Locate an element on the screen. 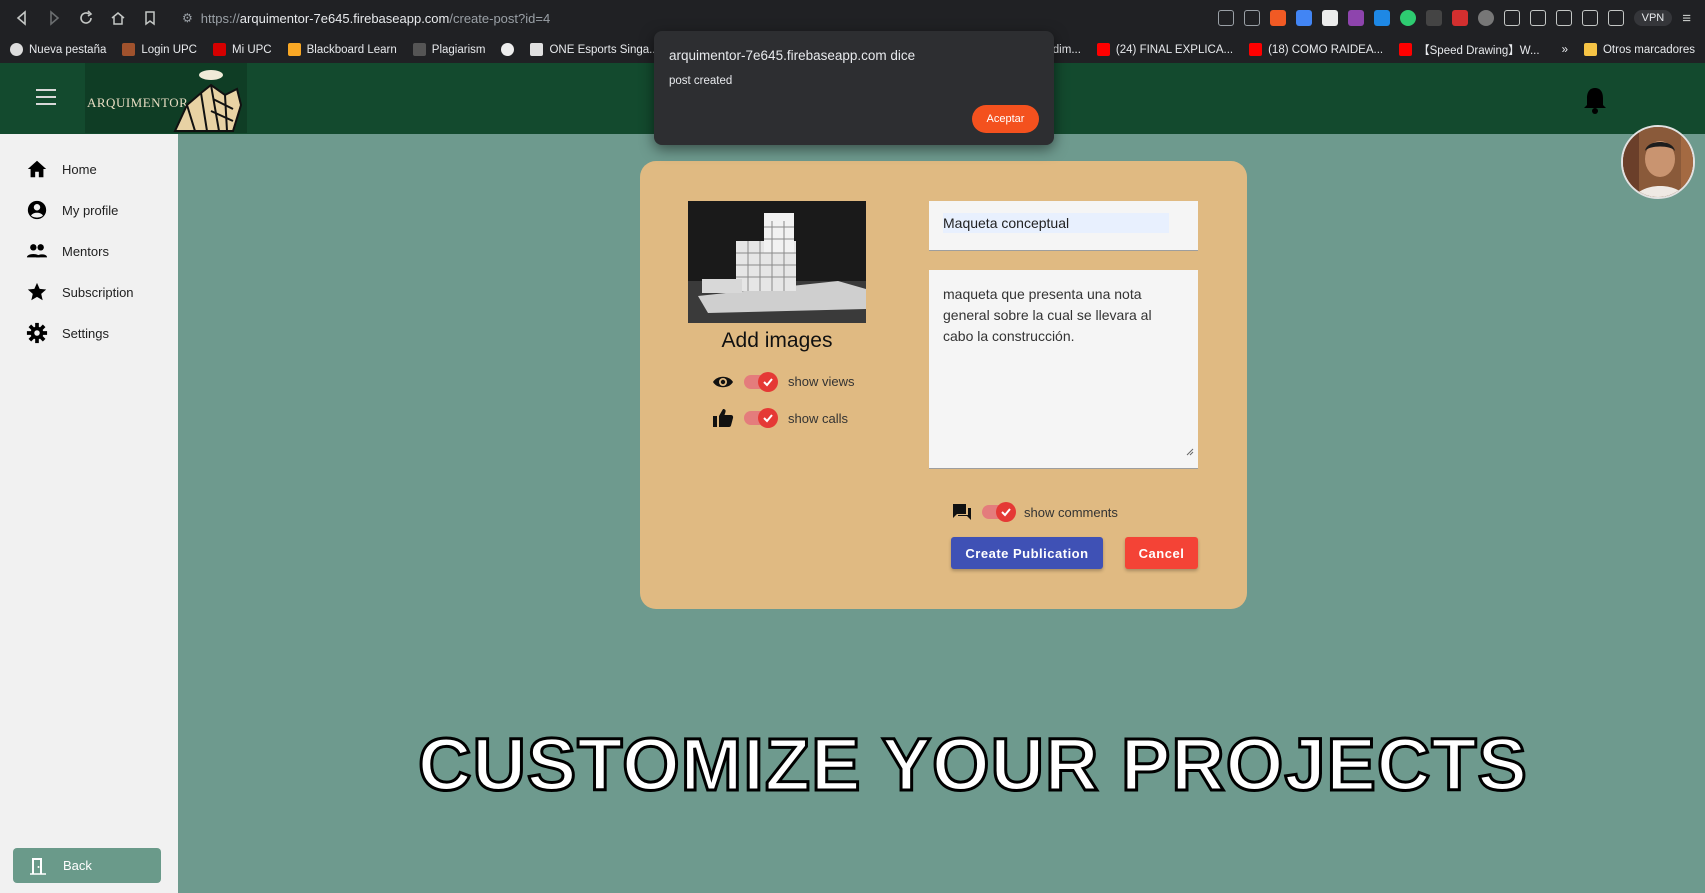 This screenshot has height=893, width=1705. exit-door-icon is located at coordinates (38, 866).